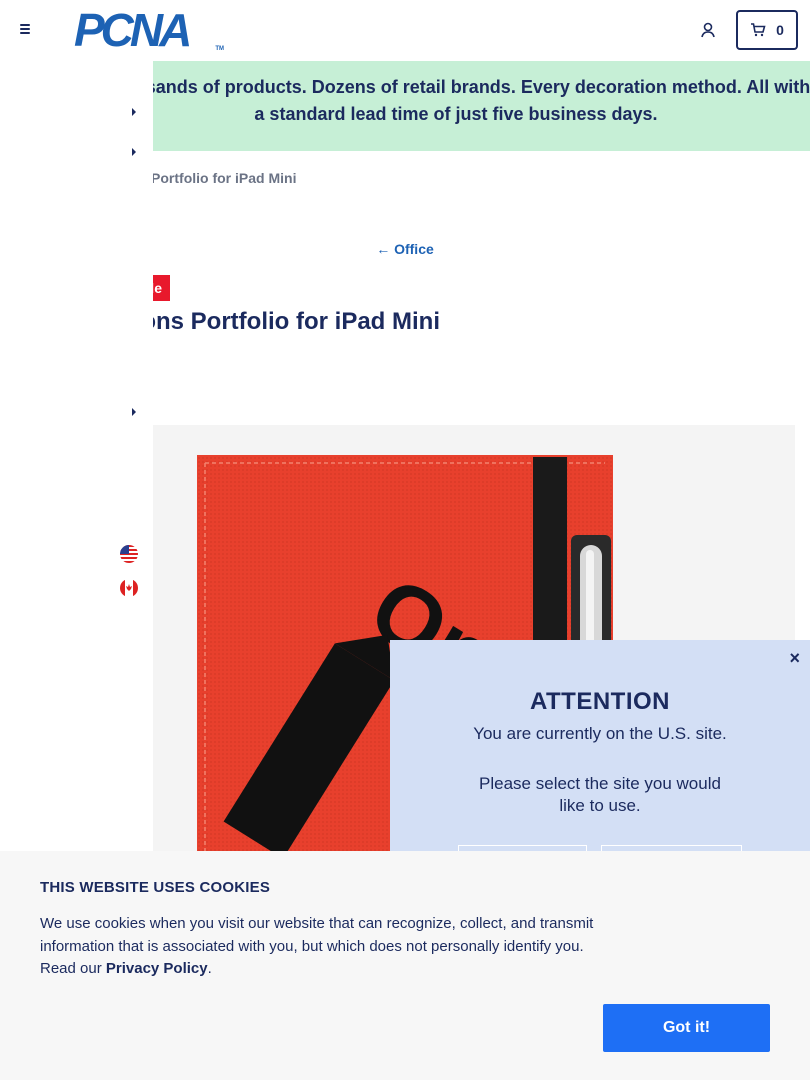 The width and height of the screenshot is (810, 1080). What do you see at coordinates (28, 30) in the screenshot?
I see `menu-icon` at bounding box center [28, 30].